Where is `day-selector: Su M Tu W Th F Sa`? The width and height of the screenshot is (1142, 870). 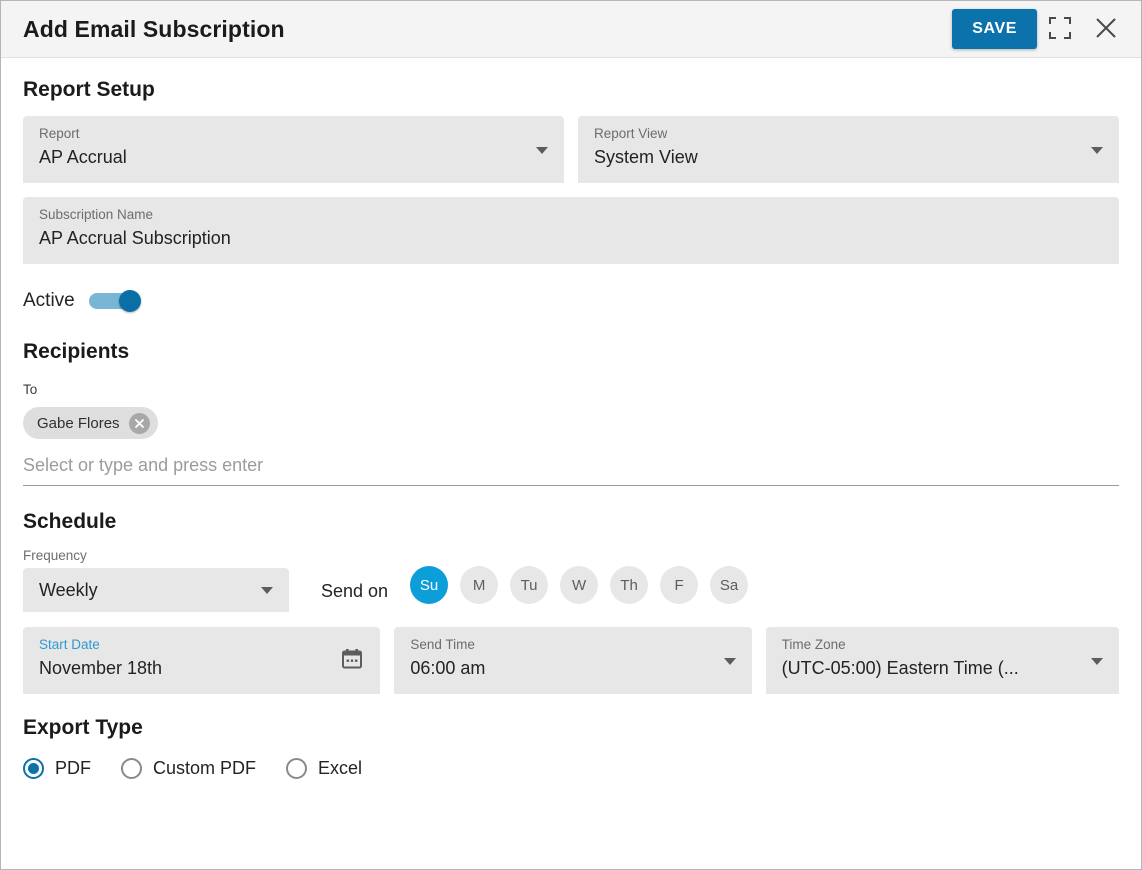 day-selector: Su M Tu W Th F Sa is located at coordinates (579, 585).